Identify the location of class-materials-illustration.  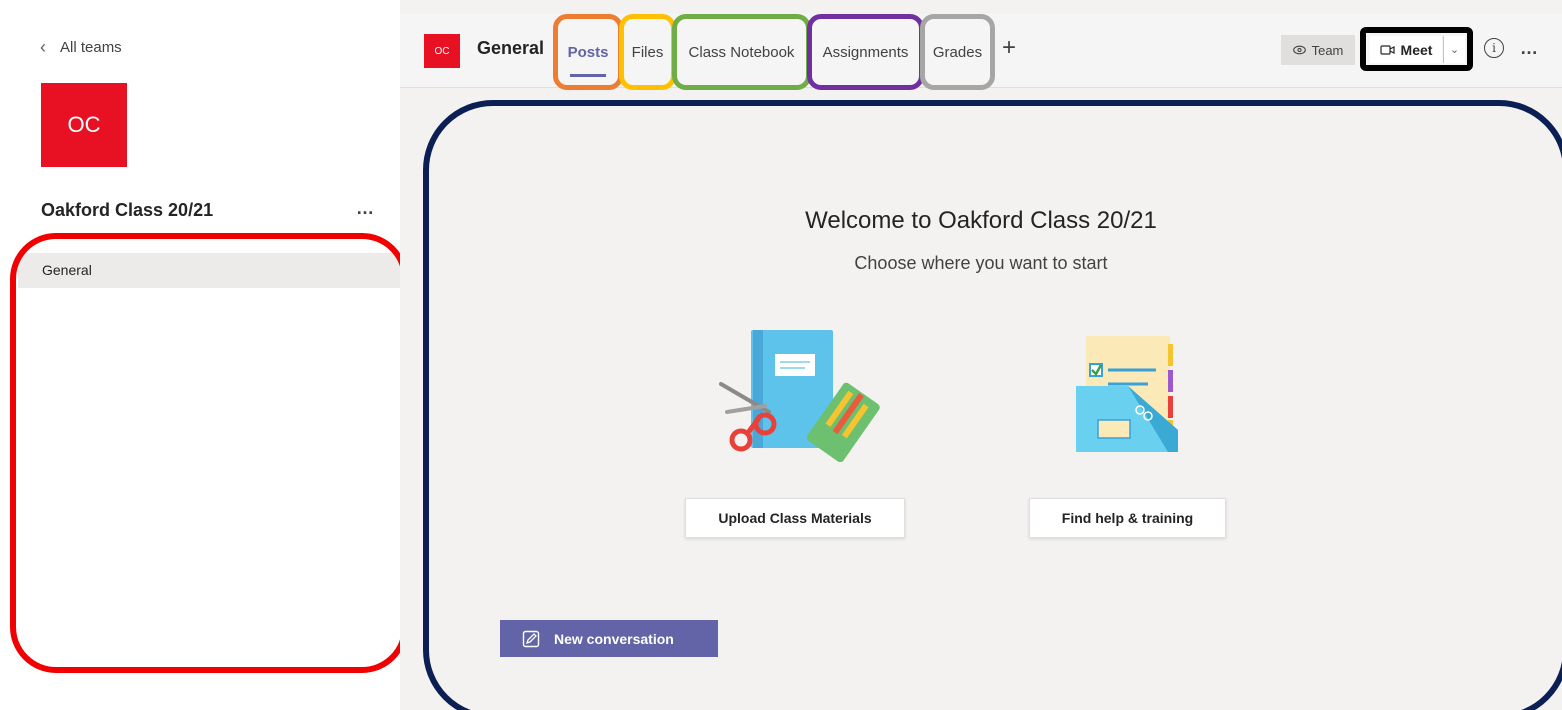
(799, 396).